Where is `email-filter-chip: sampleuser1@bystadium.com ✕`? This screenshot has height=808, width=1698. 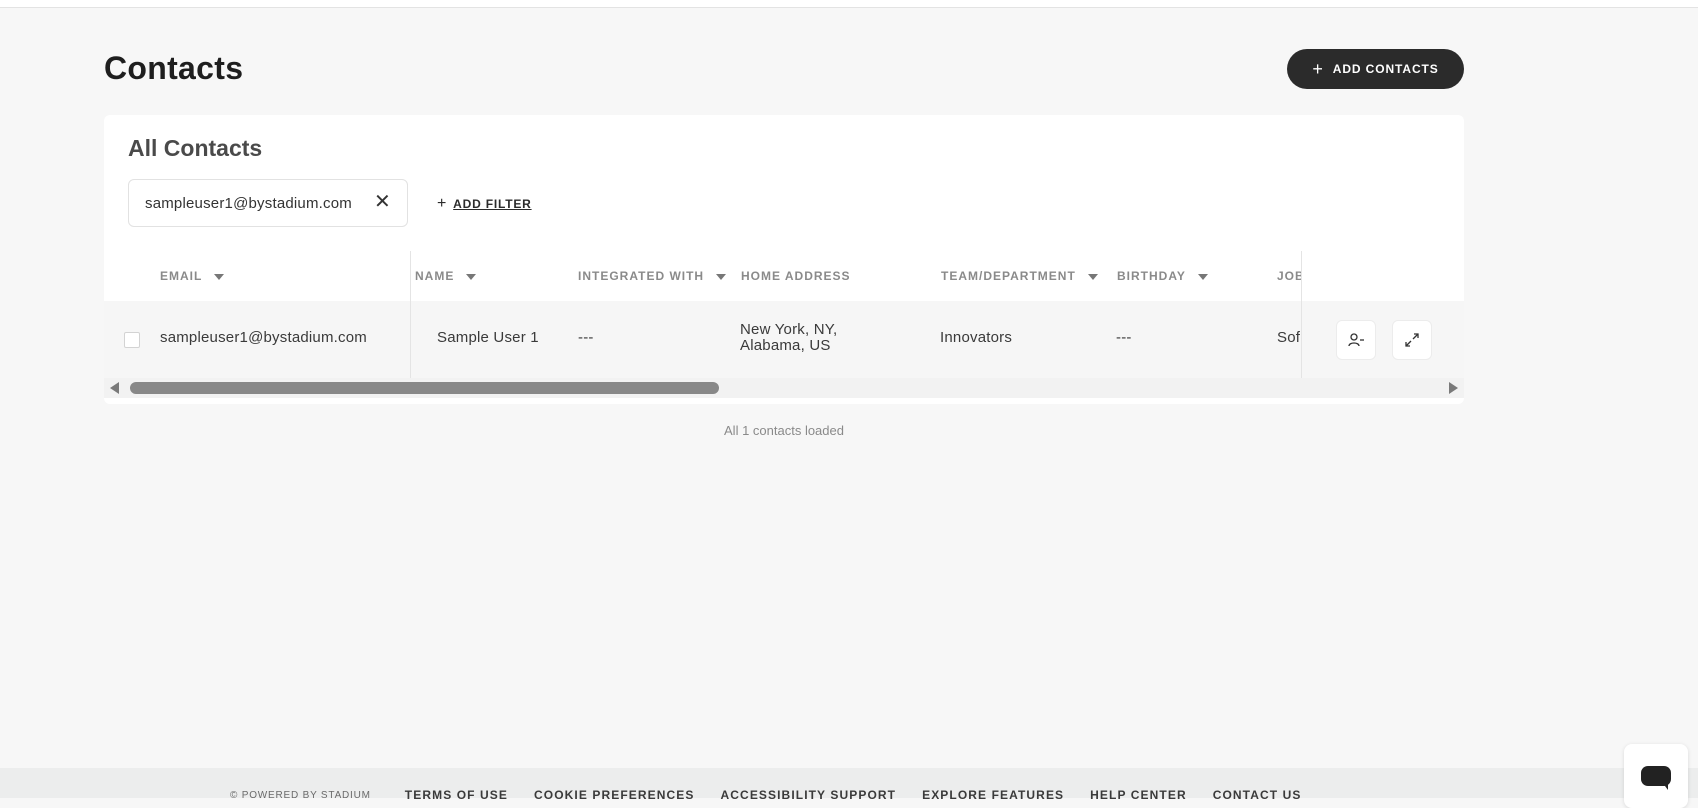
email-filter-chip: sampleuser1@bystadium.com ✕ is located at coordinates (268, 203).